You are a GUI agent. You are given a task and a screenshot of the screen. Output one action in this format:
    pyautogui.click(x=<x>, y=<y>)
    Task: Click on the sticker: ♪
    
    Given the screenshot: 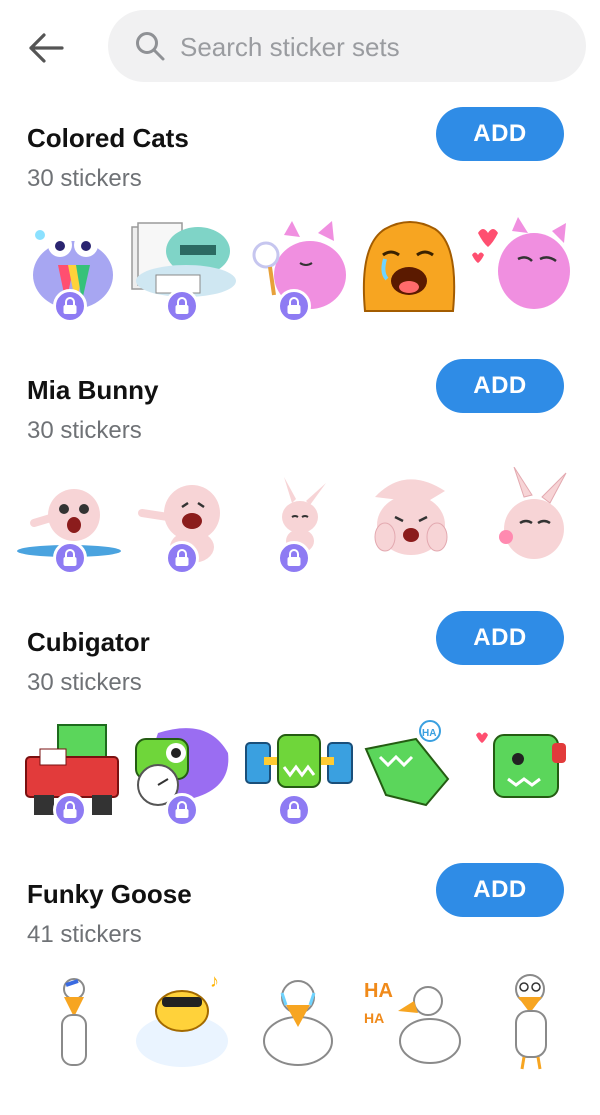 What is the action you would take?
    pyautogui.click(x=183, y=1021)
    